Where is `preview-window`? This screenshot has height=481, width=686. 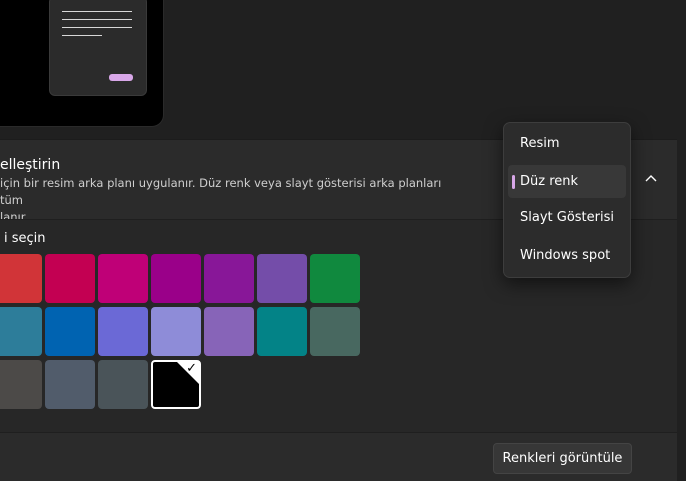
preview-window is located at coordinates (98, 48).